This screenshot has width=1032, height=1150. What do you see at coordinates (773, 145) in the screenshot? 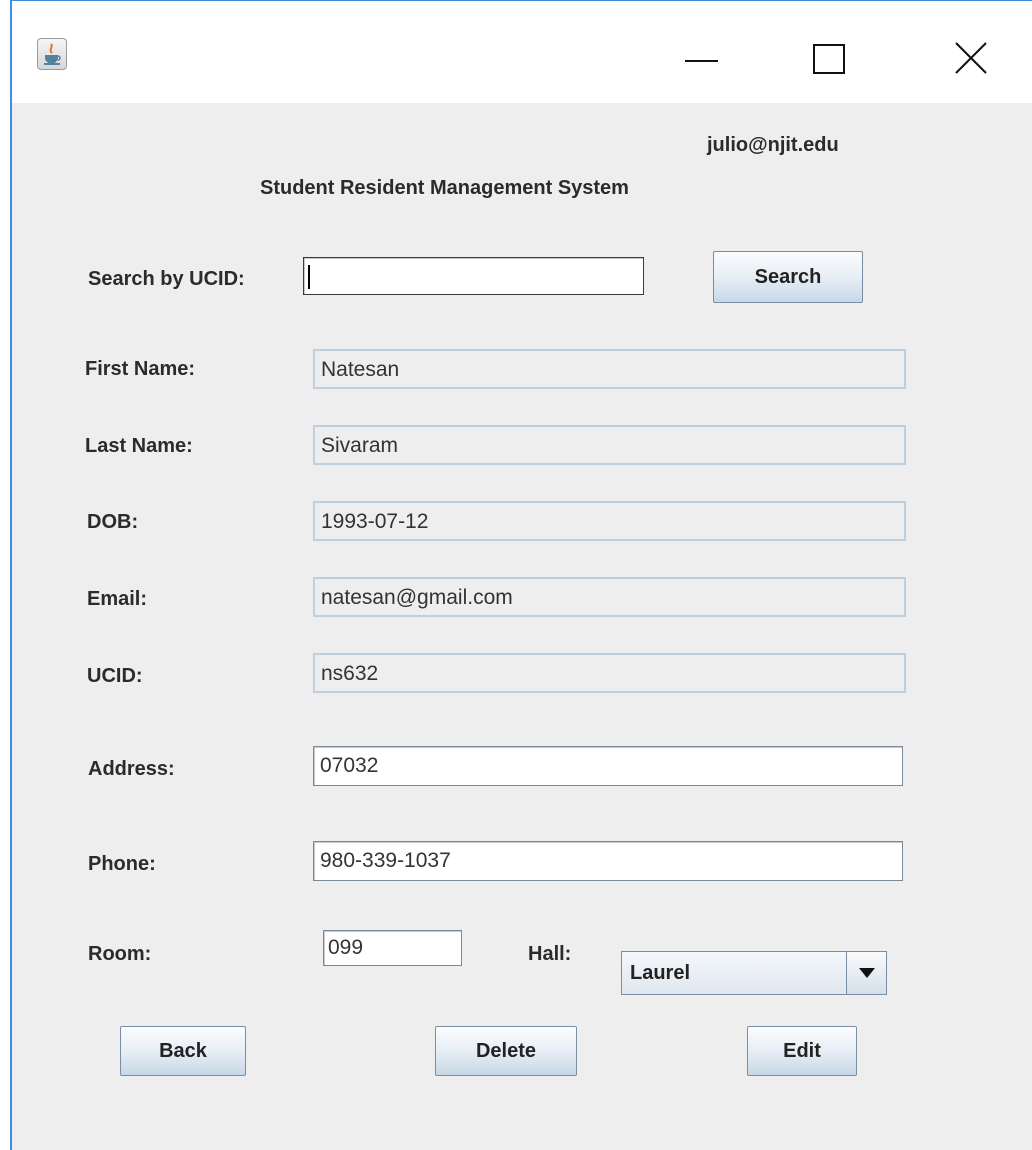
I see `user-email: julio@njit.edu` at bounding box center [773, 145].